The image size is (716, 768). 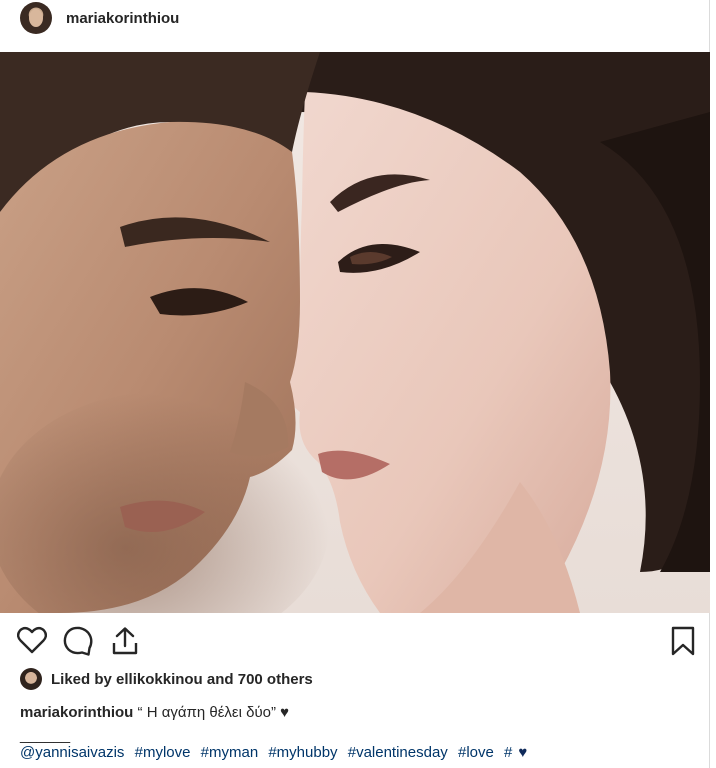 What do you see at coordinates (258, 679) in the screenshot?
I see `likes-suffix: and 700 others` at bounding box center [258, 679].